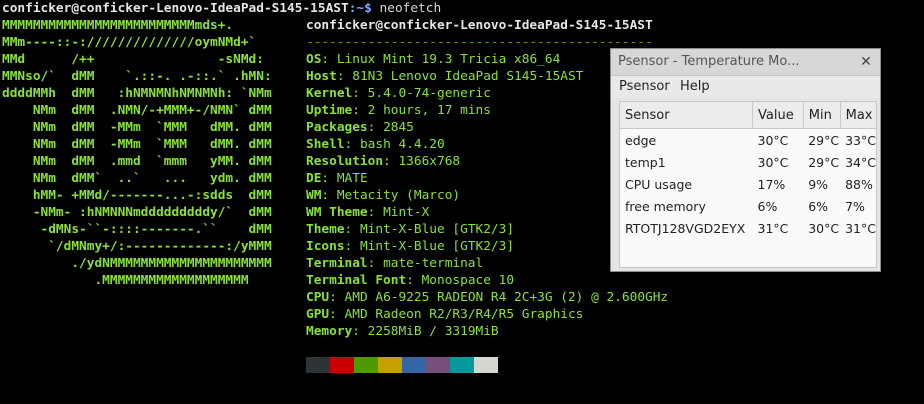 The height and width of the screenshot is (404, 924). Describe the element at coordinates (337, 263) in the screenshot. I see `info-key: Terminal` at that location.